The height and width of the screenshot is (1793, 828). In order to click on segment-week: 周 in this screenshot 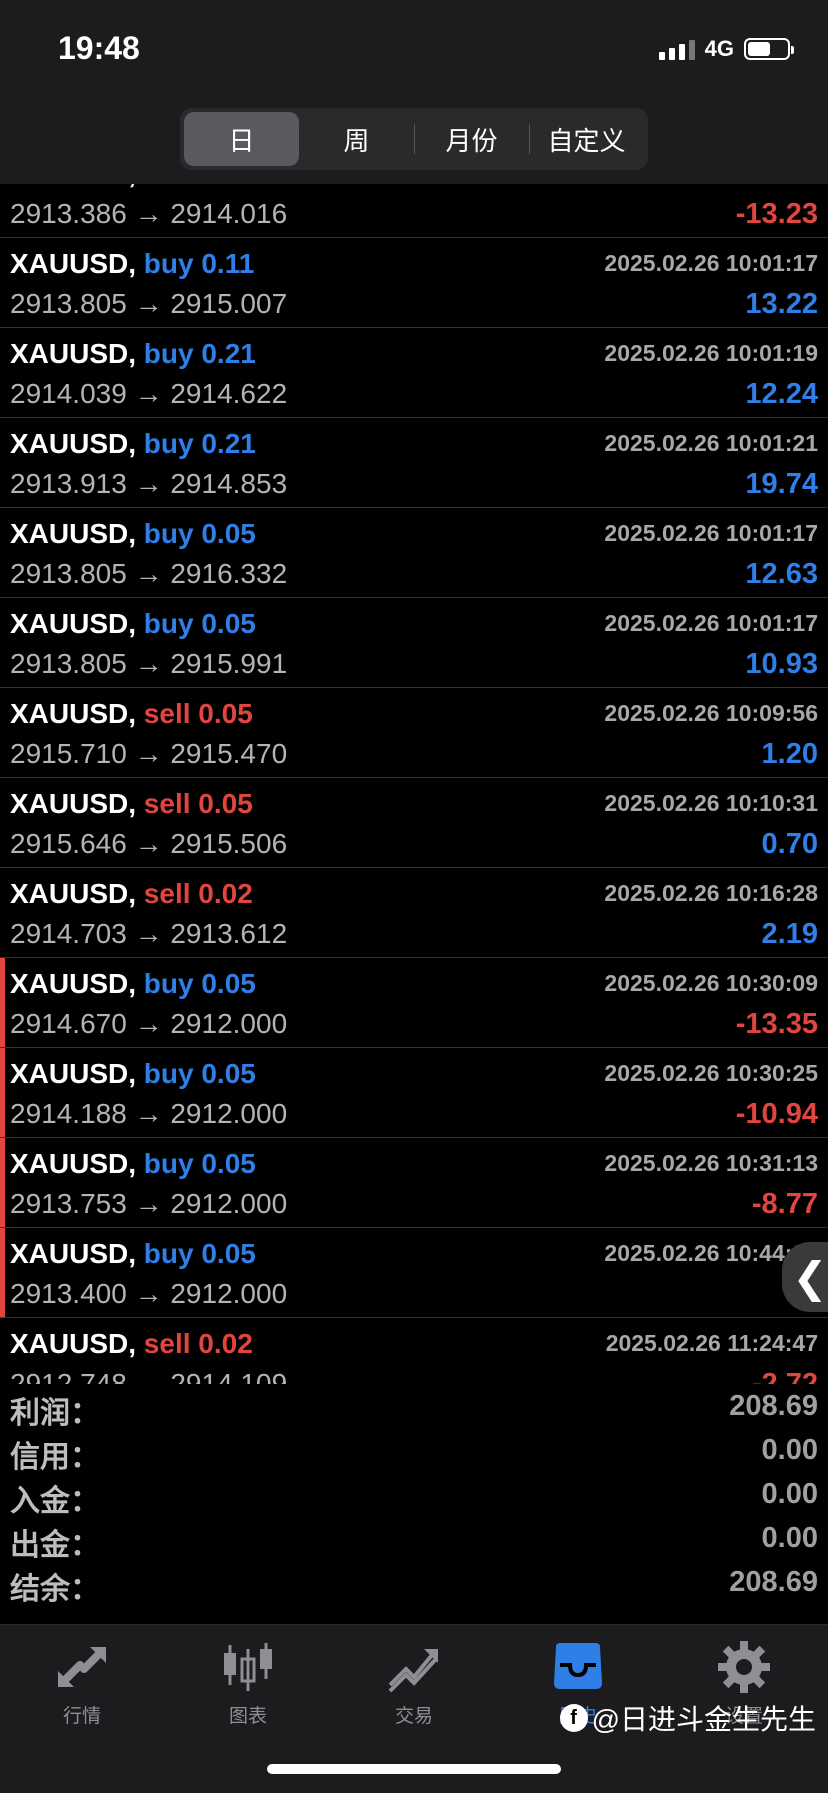, I will do `click(356, 139)`.